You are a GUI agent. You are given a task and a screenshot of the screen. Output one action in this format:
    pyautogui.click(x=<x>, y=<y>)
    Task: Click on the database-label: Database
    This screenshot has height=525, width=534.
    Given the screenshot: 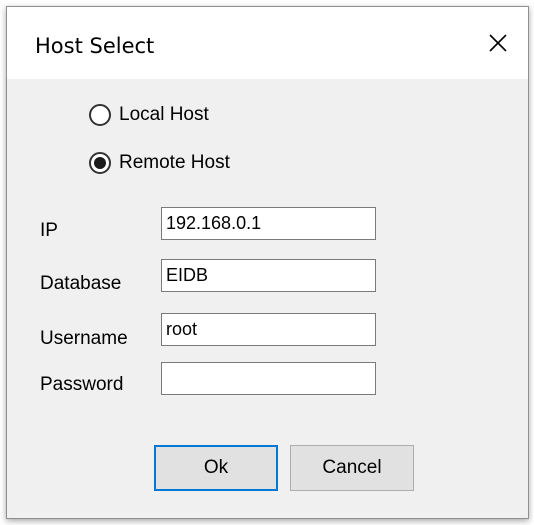 What is the action you would take?
    pyautogui.click(x=81, y=283)
    